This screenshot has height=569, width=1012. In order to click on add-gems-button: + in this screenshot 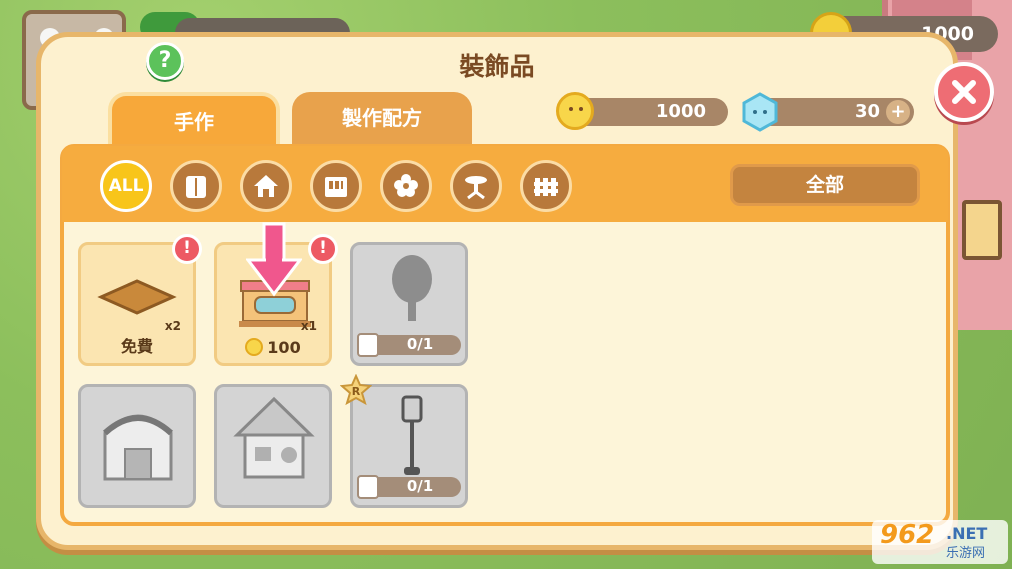, I will do `click(898, 112)`.